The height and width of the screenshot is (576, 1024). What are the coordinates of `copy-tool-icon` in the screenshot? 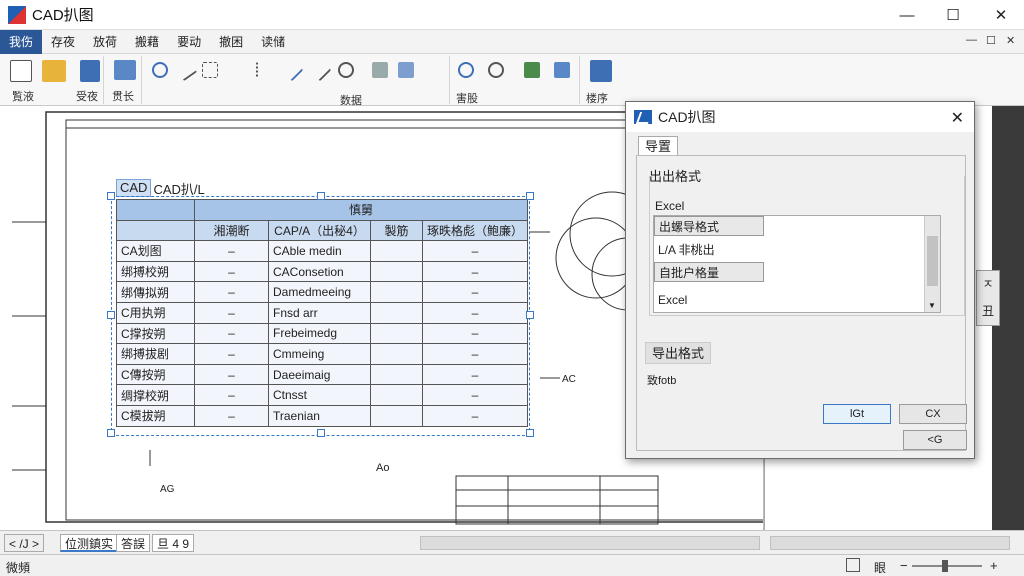 It's located at (380, 70).